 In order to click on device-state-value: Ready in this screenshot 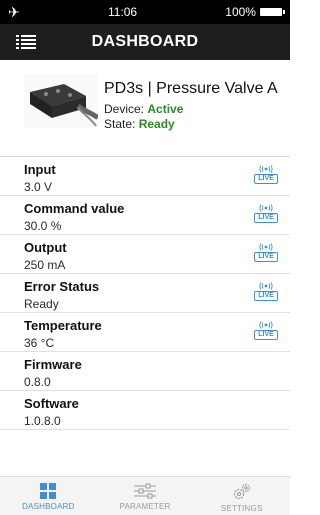, I will do `click(156, 124)`.